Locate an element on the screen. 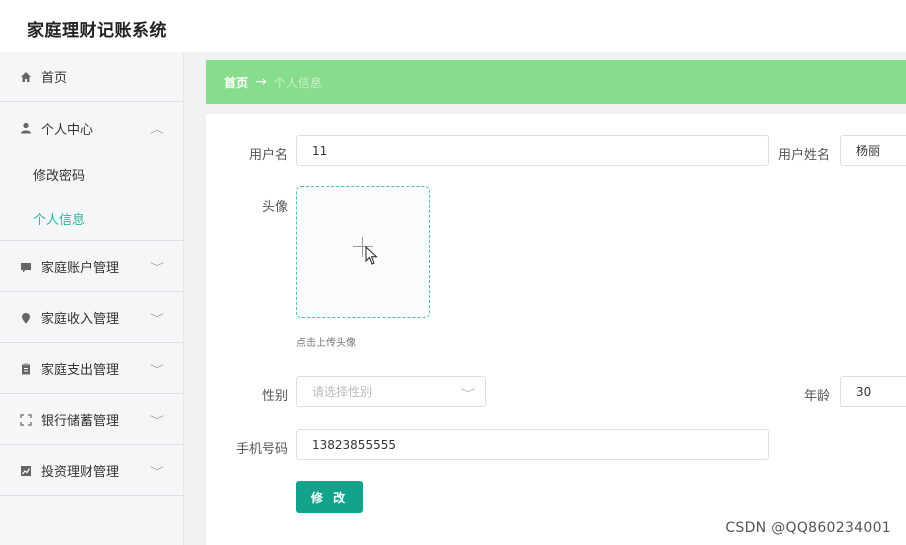 Image resolution: width=906 pixels, height=545 pixels. sidebar-item-family-expense: 家庭支出管理 ﹀ is located at coordinates (91, 369).